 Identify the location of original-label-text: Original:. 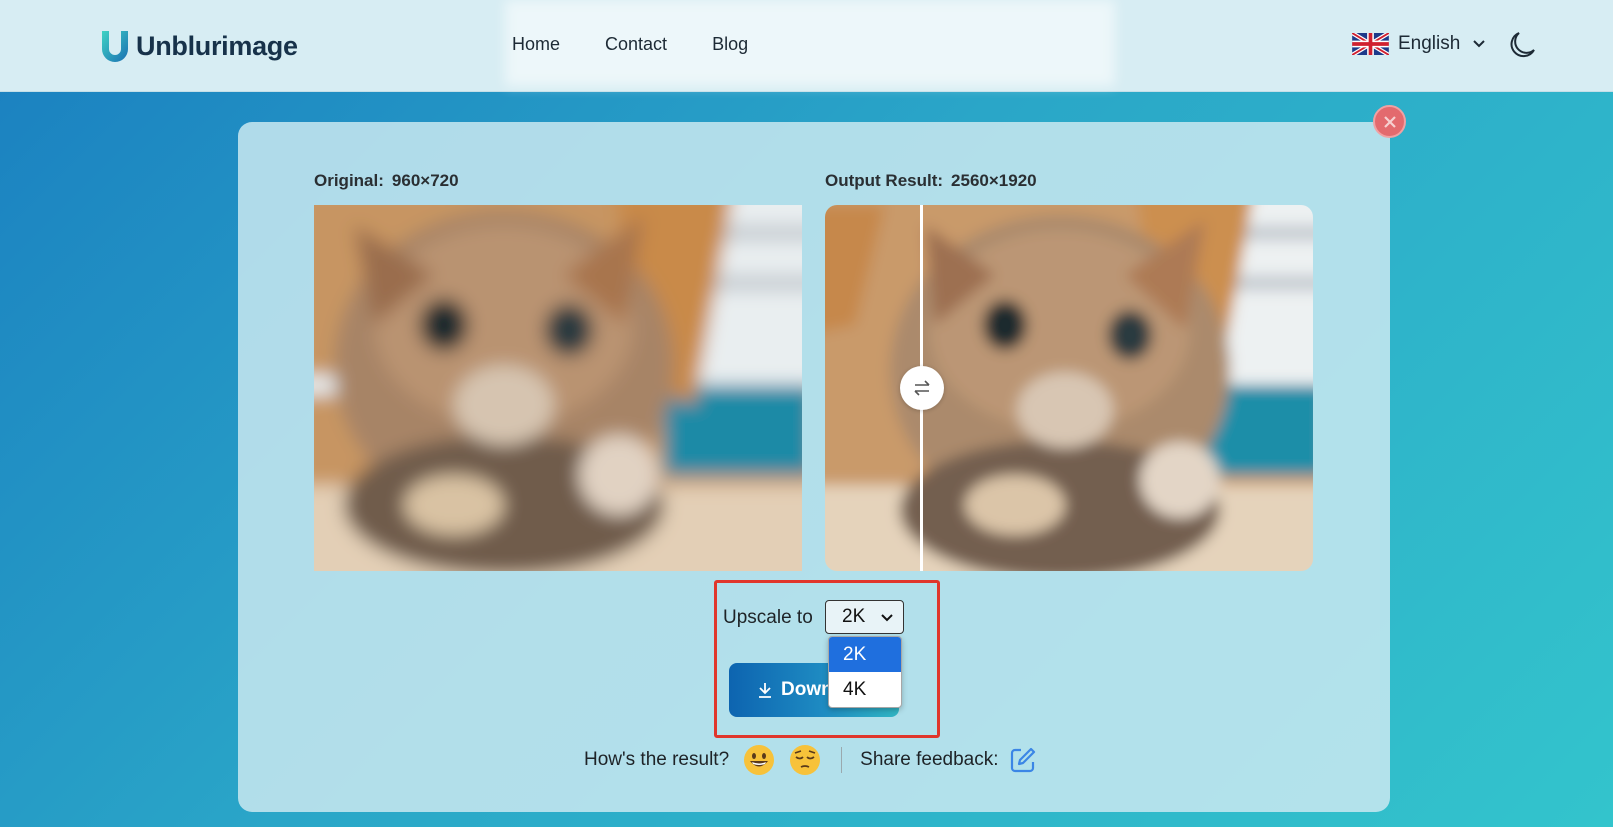
(349, 180).